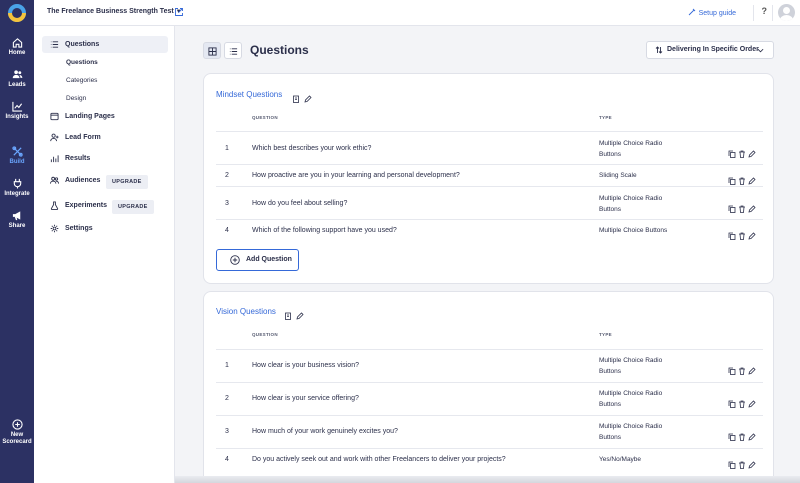  Describe the element at coordinates (105, 116) in the screenshot. I see `subnav-item-landing-pages: Landing Pages` at that location.